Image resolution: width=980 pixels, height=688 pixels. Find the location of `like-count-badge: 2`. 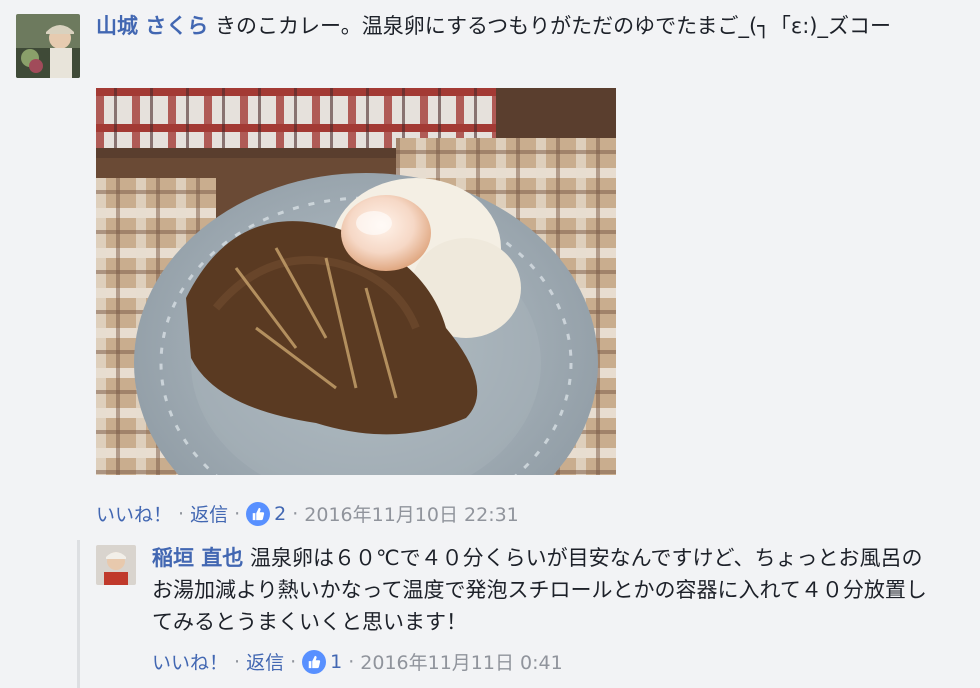

like-count-badge: 2 is located at coordinates (266, 513).